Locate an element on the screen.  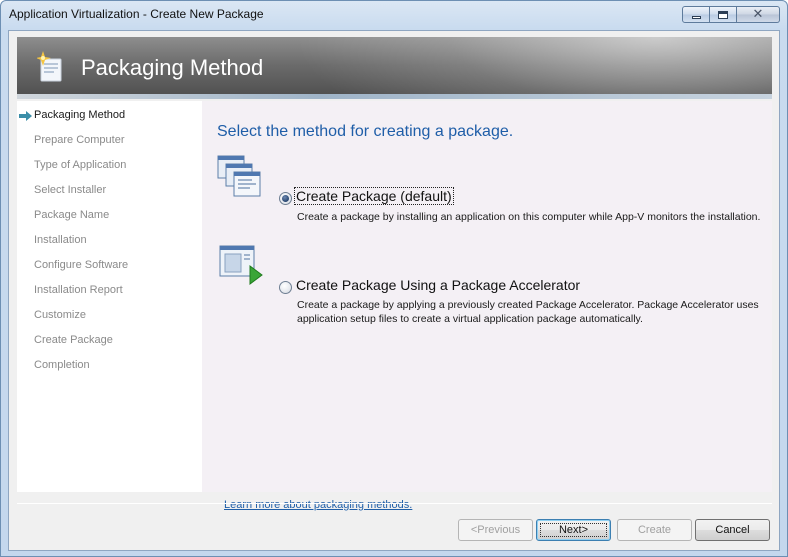
previous-button-label: <Previous is located at coordinates (495, 530).